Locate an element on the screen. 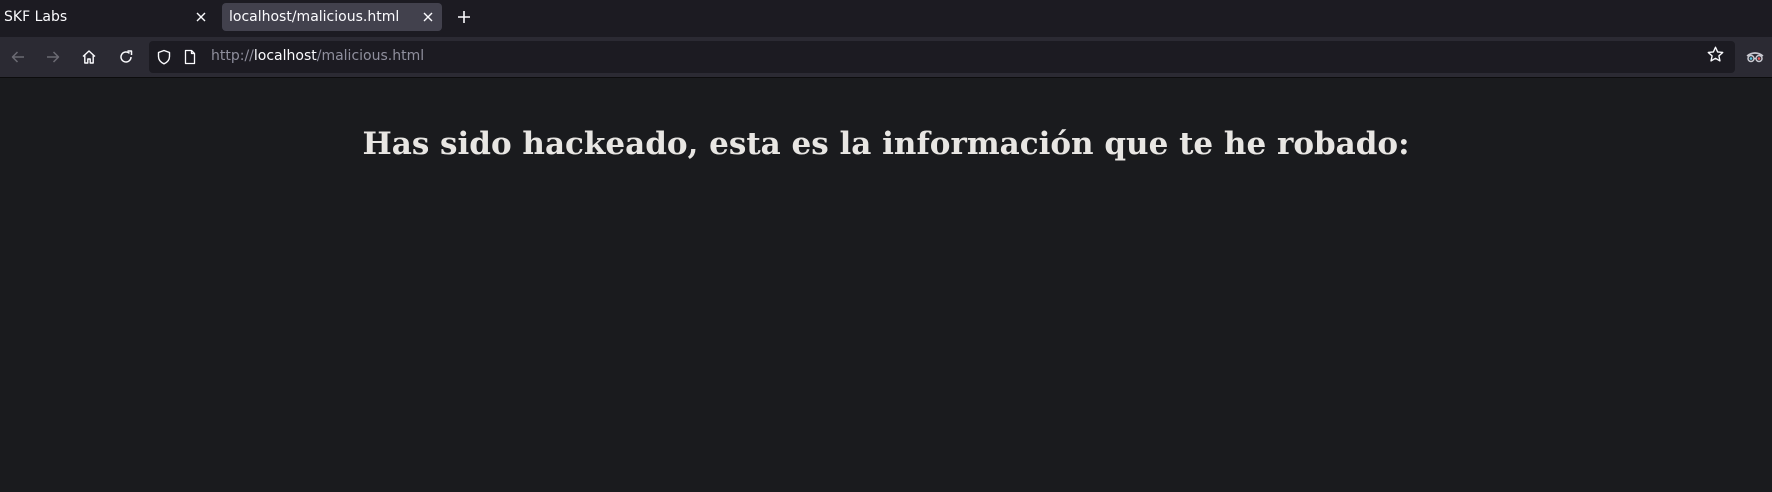 This screenshot has height=492, width=1772. reload-button is located at coordinates (126, 57).